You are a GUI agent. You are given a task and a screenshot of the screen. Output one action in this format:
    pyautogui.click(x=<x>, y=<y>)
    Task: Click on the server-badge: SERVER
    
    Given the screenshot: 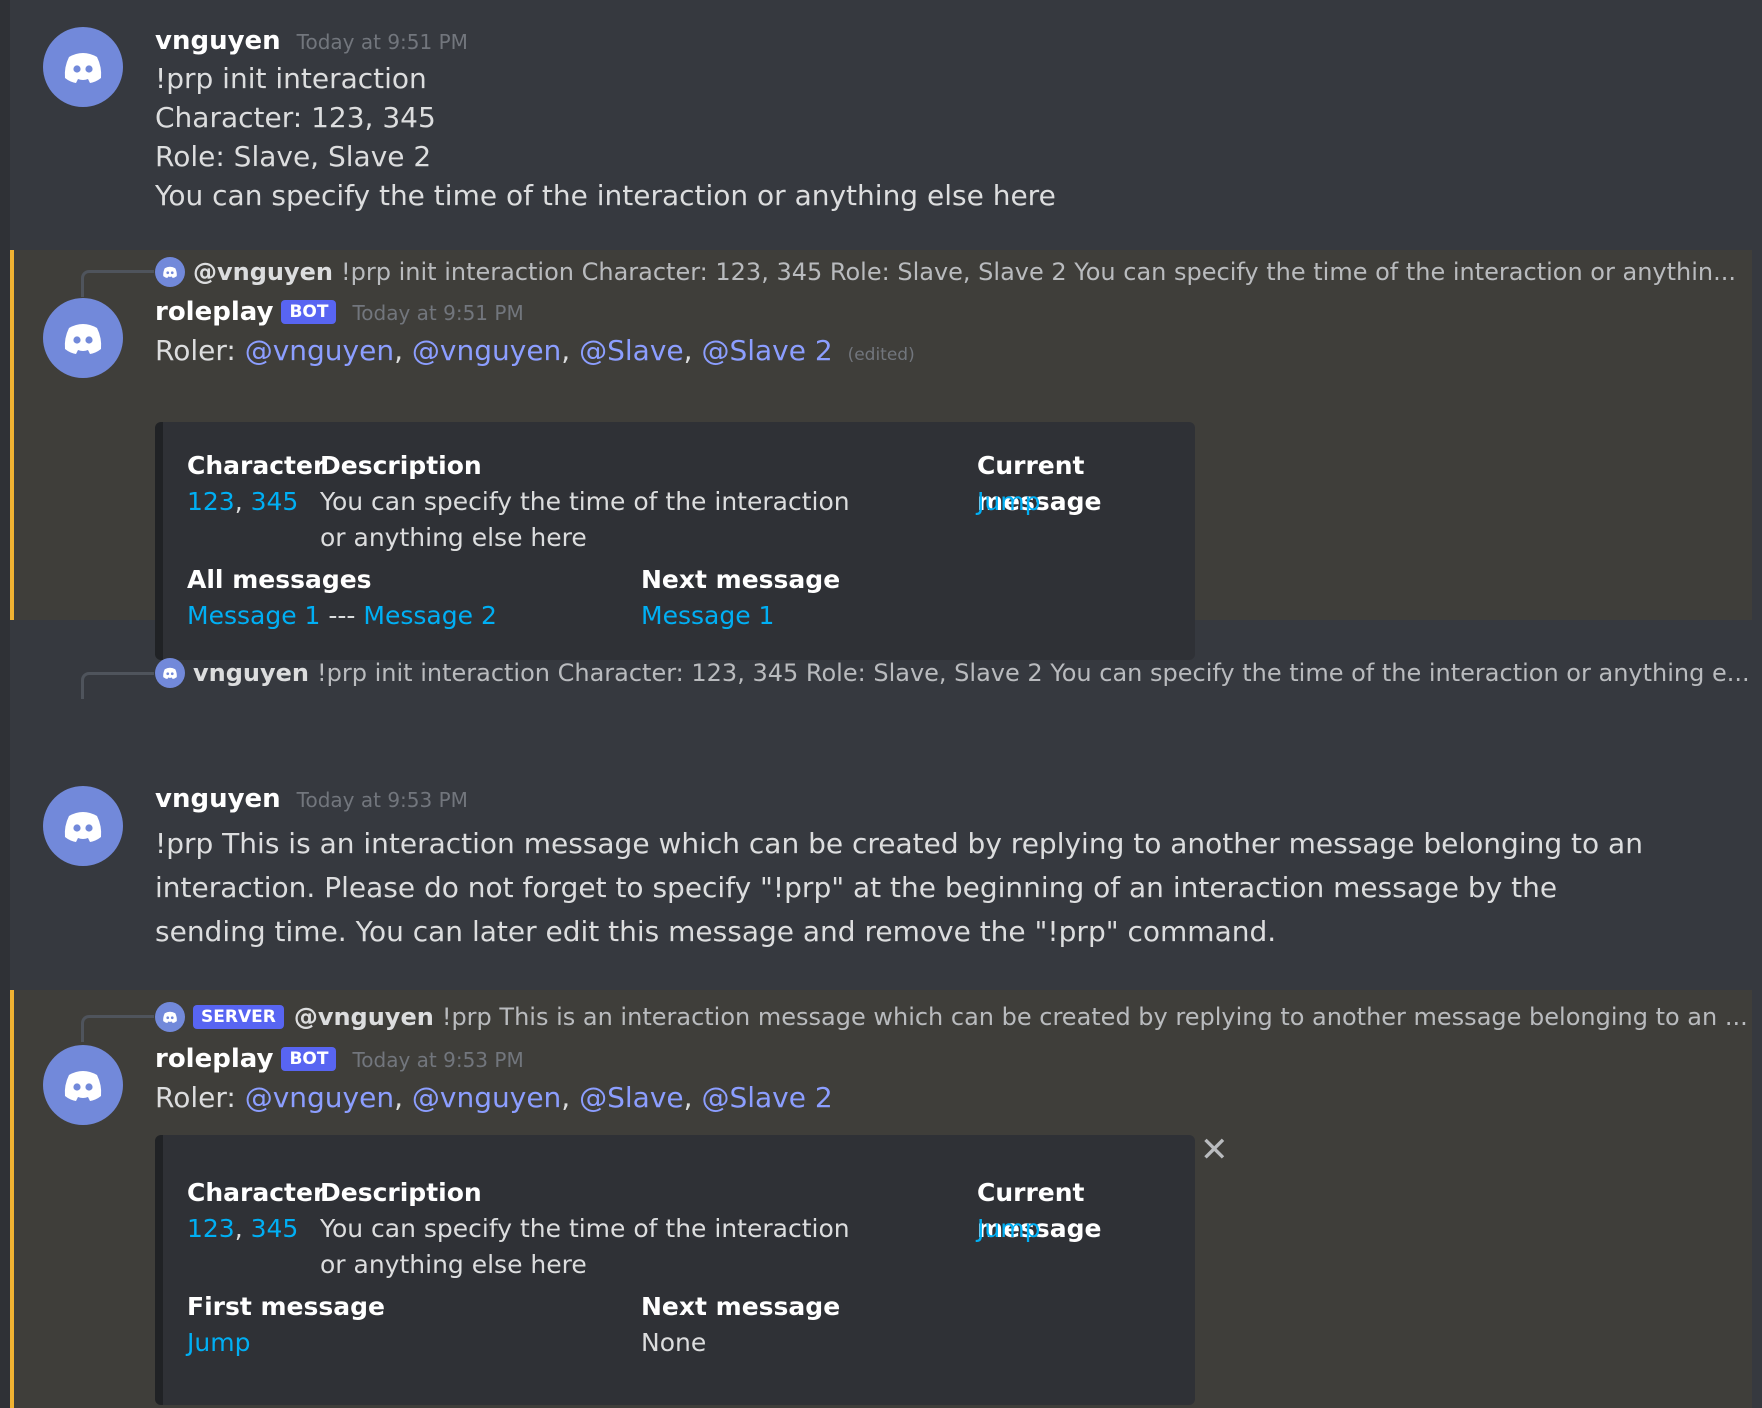 What is the action you would take?
    pyautogui.click(x=238, y=1017)
    